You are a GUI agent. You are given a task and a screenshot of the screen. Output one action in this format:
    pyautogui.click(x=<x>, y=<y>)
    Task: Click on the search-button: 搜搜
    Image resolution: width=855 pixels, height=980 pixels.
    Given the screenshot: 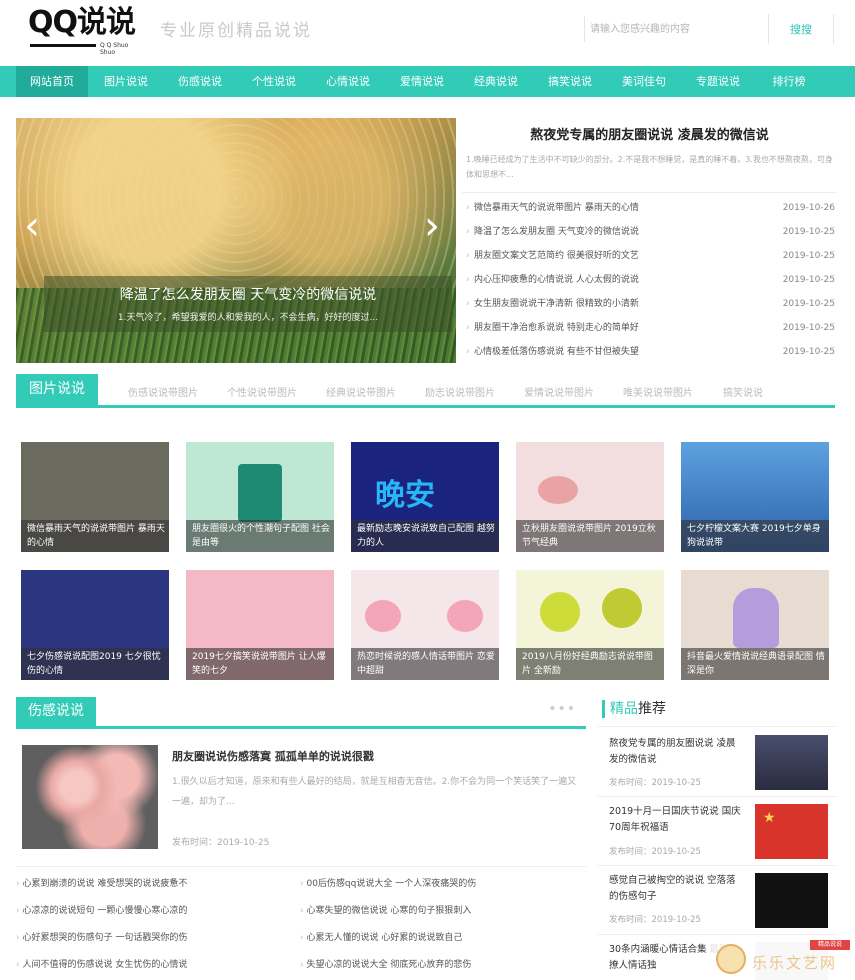 What is the action you would take?
    pyautogui.click(x=801, y=29)
    